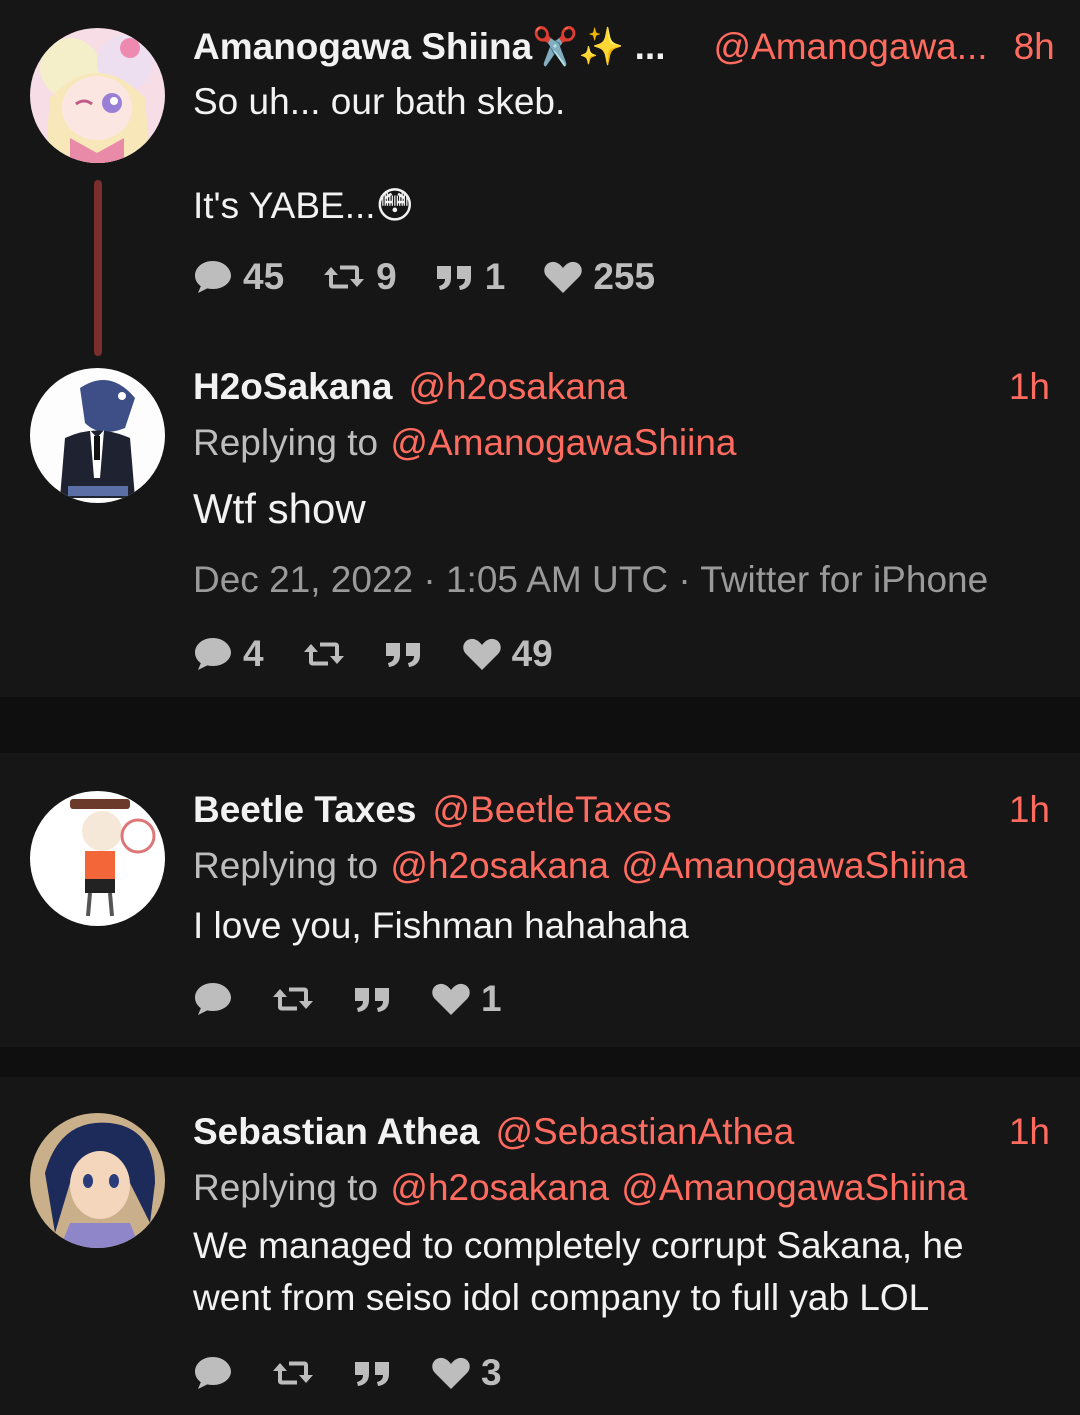 This screenshot has width=1080, height=1415. What do you see at coordinates (379, 101) in the screenshot?
I see `tweet-text-line: So uh... our bath skeb.` at bounding box center [379, 101].